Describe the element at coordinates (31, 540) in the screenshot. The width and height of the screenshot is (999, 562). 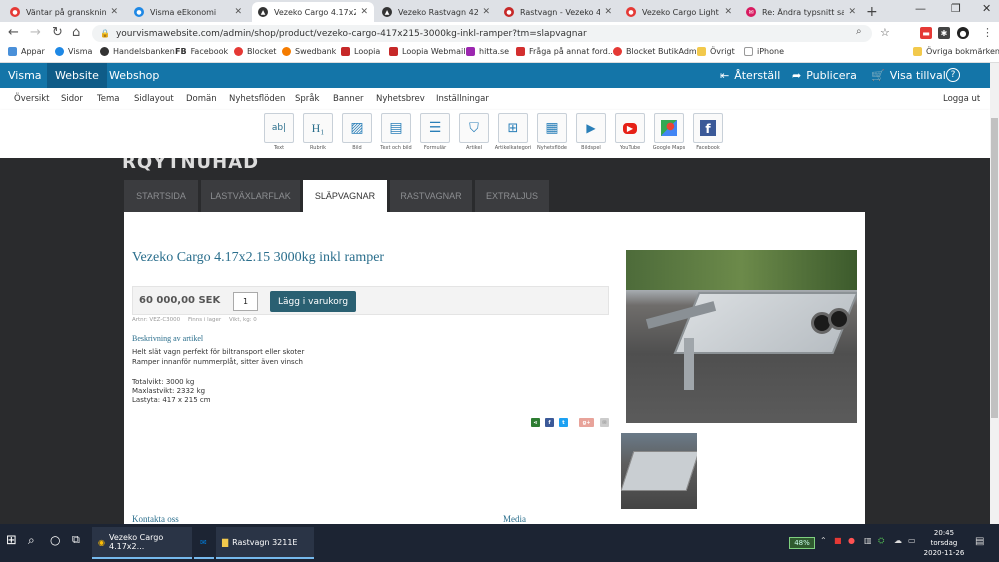
I see `search-icon: ⌕` at that location.